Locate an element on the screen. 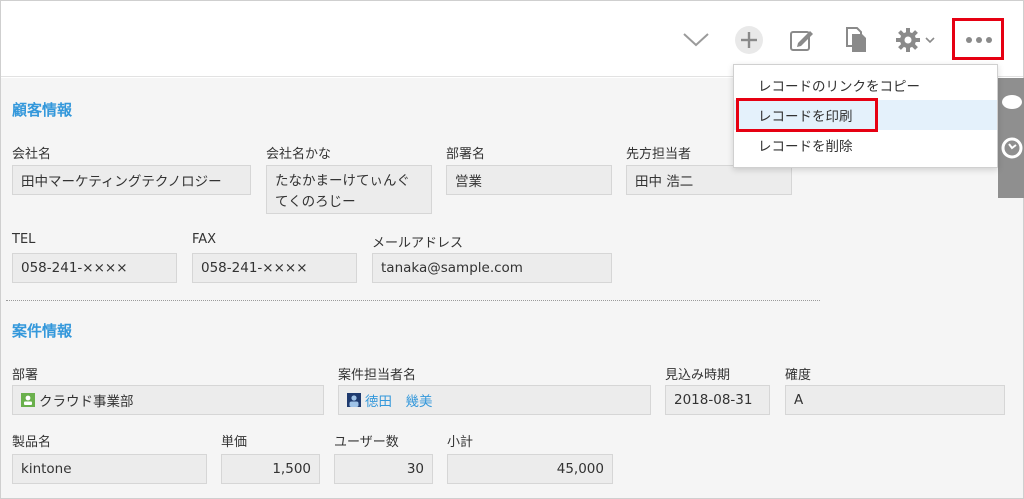 The image size is (1024, 499). expected-date-value: 2018-08-31 is located at coordinates (717, 400).